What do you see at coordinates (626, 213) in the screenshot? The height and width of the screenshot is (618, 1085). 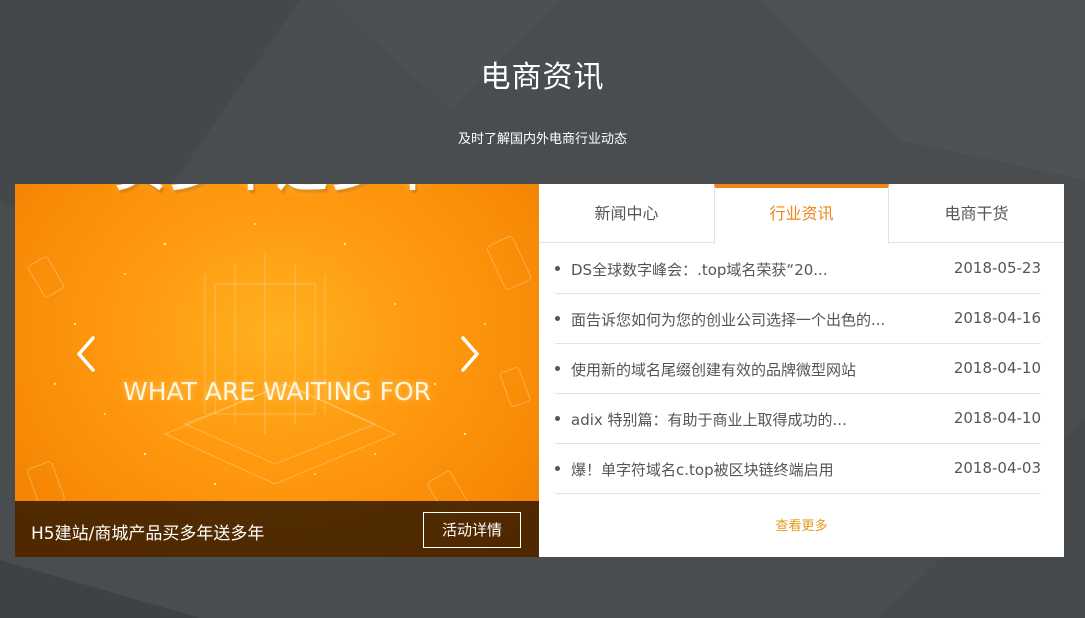 I see `tab-news-center: 新闻中心` at bounding box center [626, 213].